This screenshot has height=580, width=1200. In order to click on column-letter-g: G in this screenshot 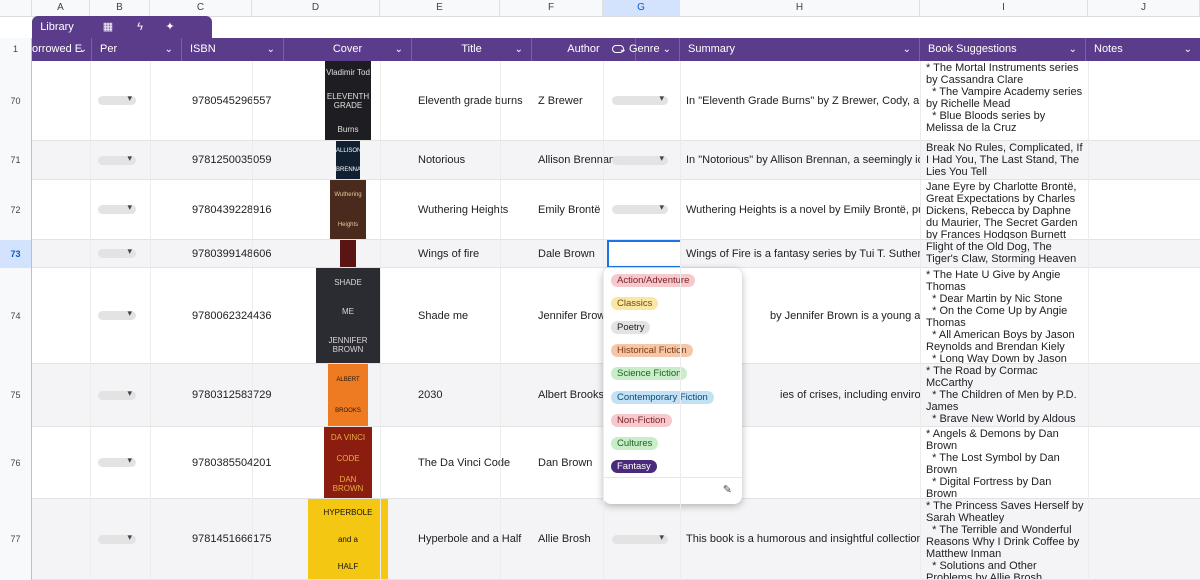, I will do `click(641, 8)`.